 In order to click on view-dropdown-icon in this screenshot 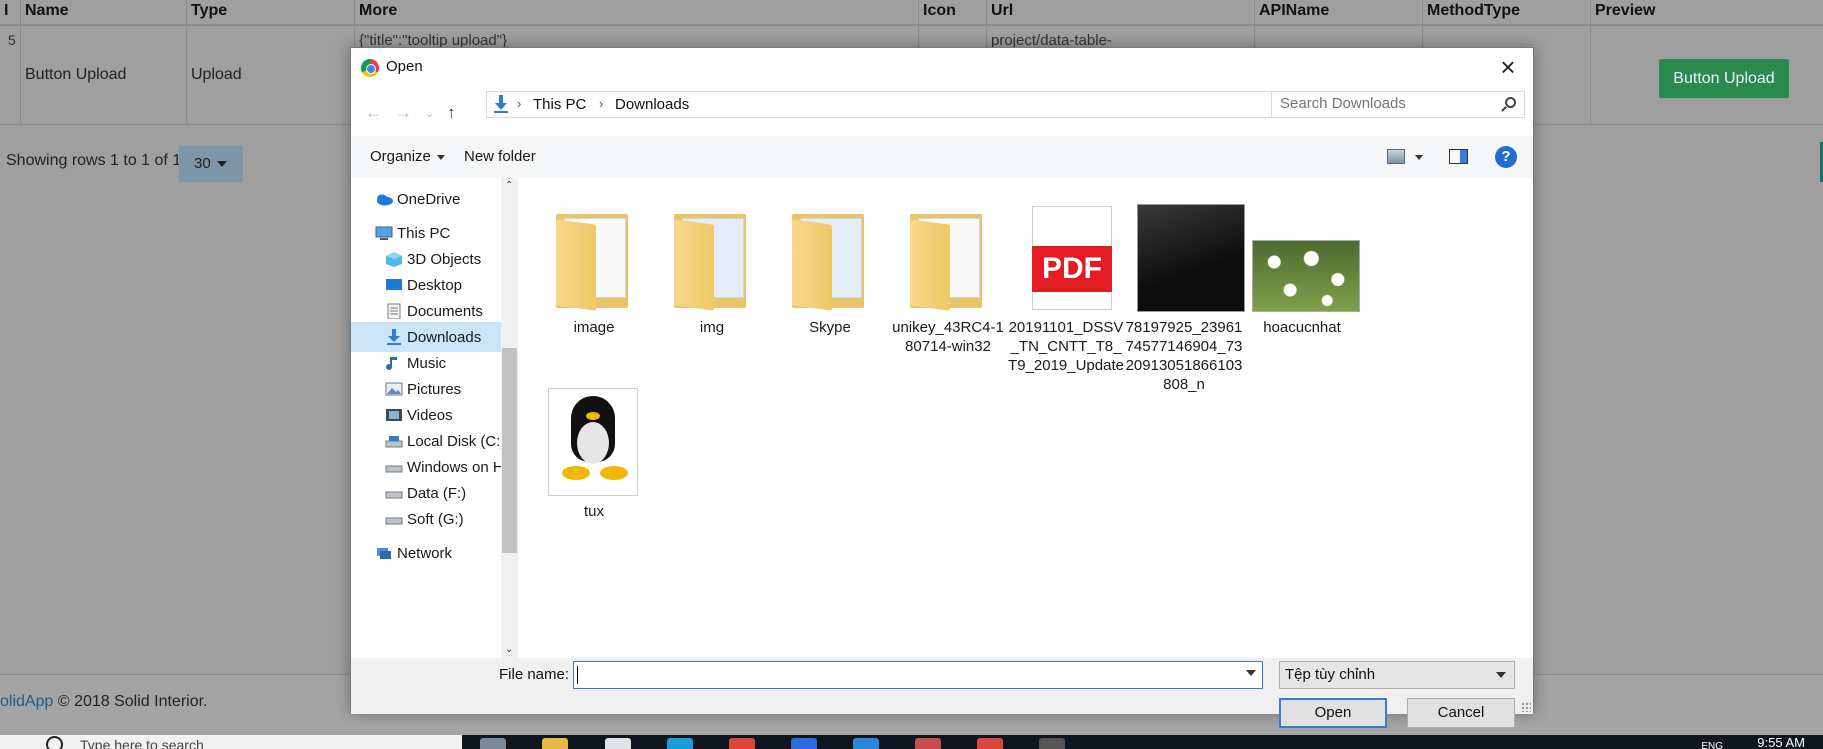, I will do `click(1419, 157)`.